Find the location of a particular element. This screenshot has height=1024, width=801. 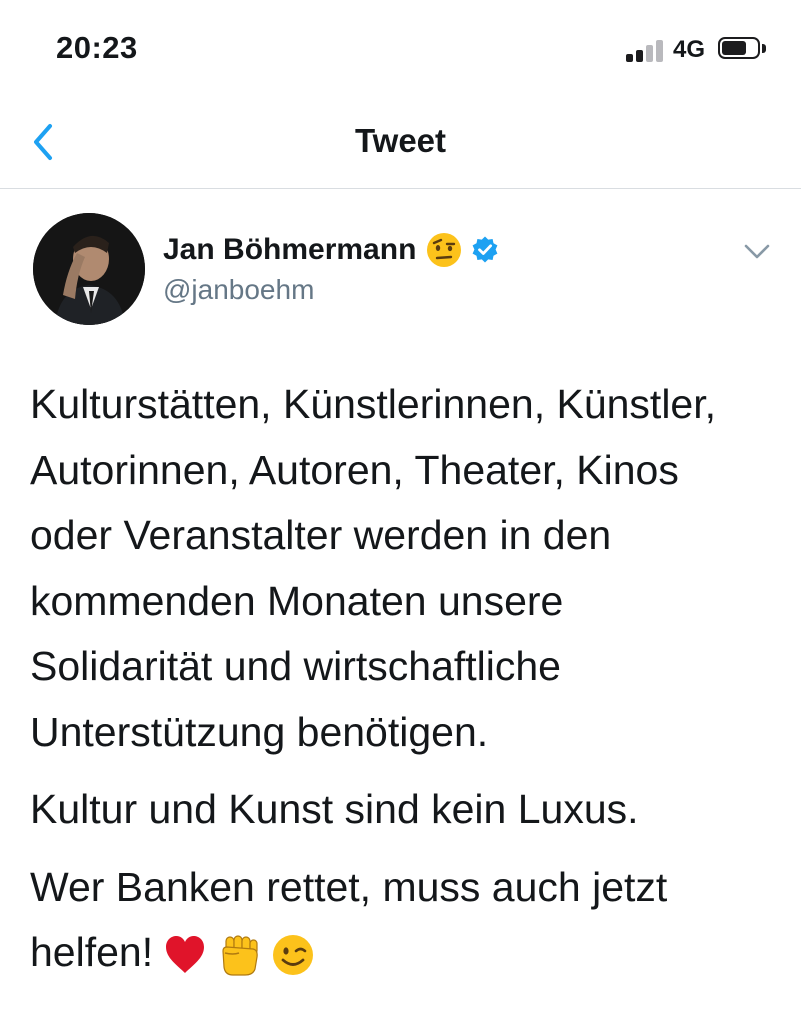

winking-face-emoji-icon is located at coordinates (293, 955).